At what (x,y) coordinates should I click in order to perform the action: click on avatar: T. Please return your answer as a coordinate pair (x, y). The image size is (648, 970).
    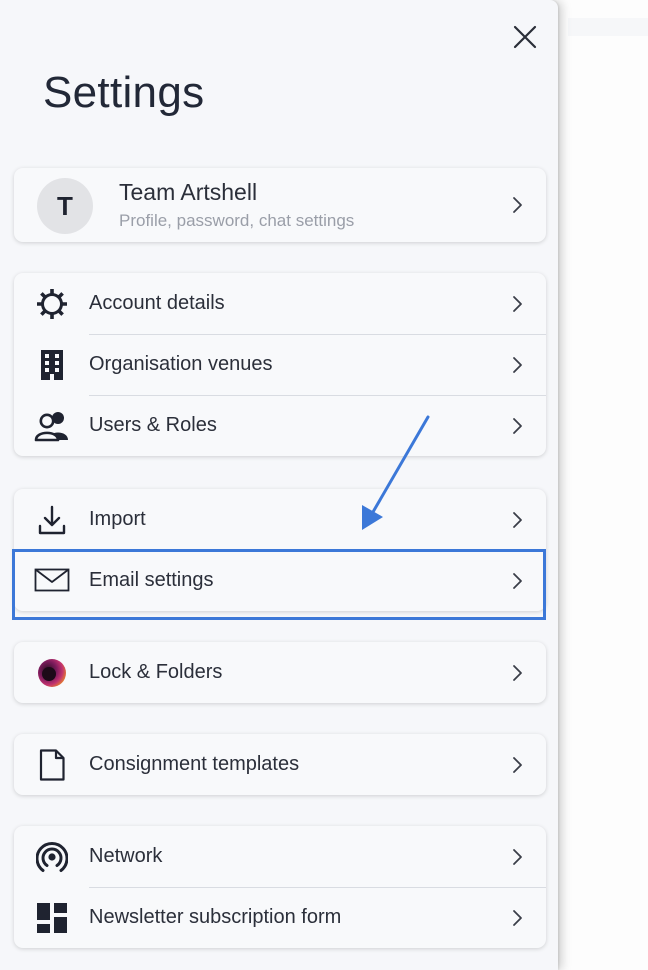
    Looking at the image, I should click on (65, 206).